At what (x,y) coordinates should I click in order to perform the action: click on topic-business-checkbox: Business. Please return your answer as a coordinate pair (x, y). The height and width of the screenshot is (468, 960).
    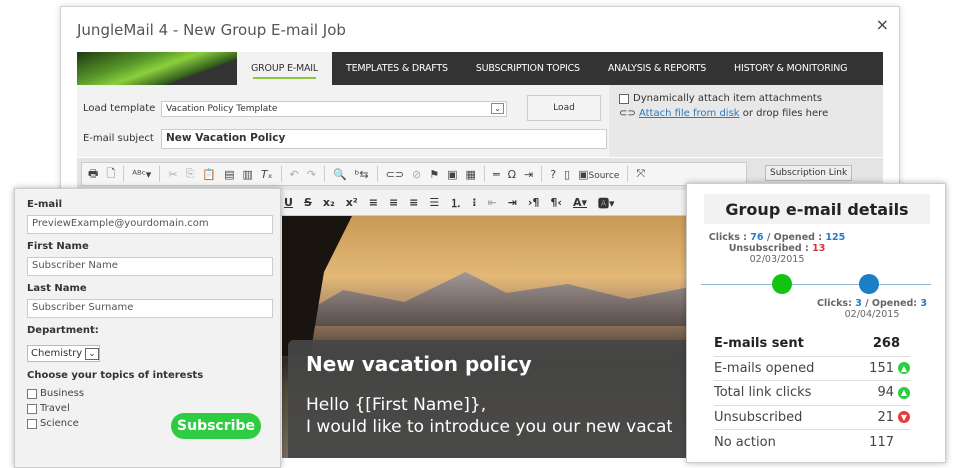
    Looking at the image, I should click on (149, 393).